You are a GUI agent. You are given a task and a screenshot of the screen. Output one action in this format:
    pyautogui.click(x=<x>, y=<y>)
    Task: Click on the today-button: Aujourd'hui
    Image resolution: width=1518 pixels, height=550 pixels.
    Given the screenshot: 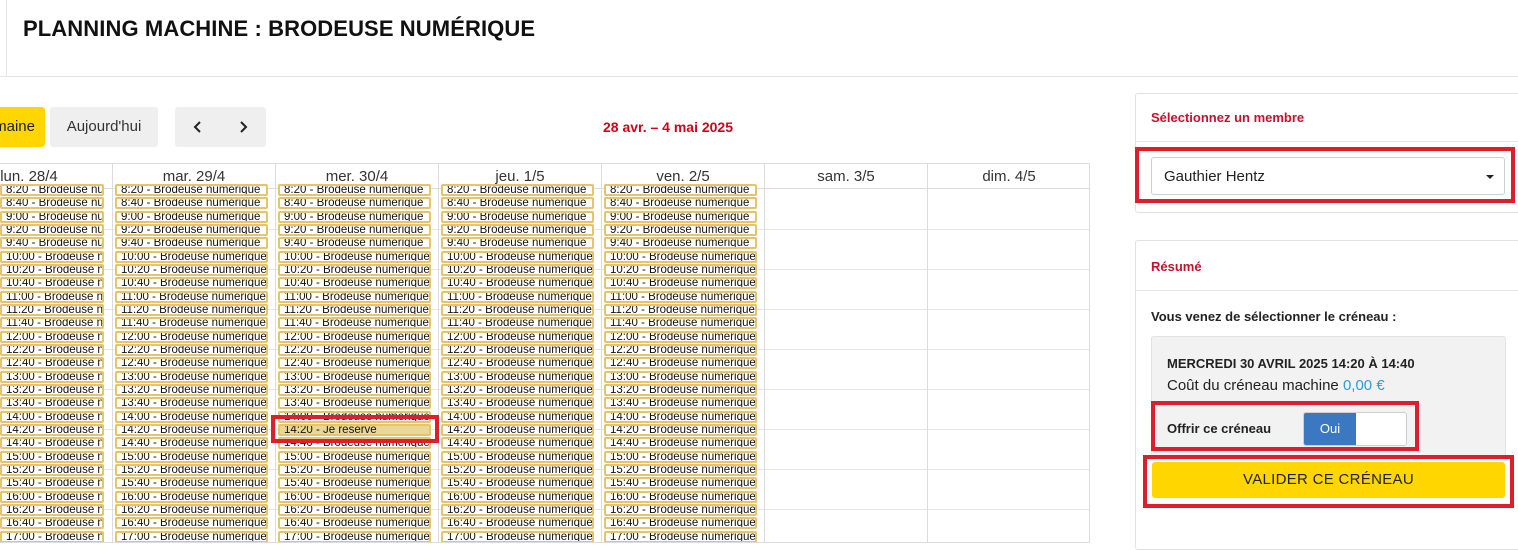 What is the action you would take?
    pyautogui.click(x=104, y=127)
    